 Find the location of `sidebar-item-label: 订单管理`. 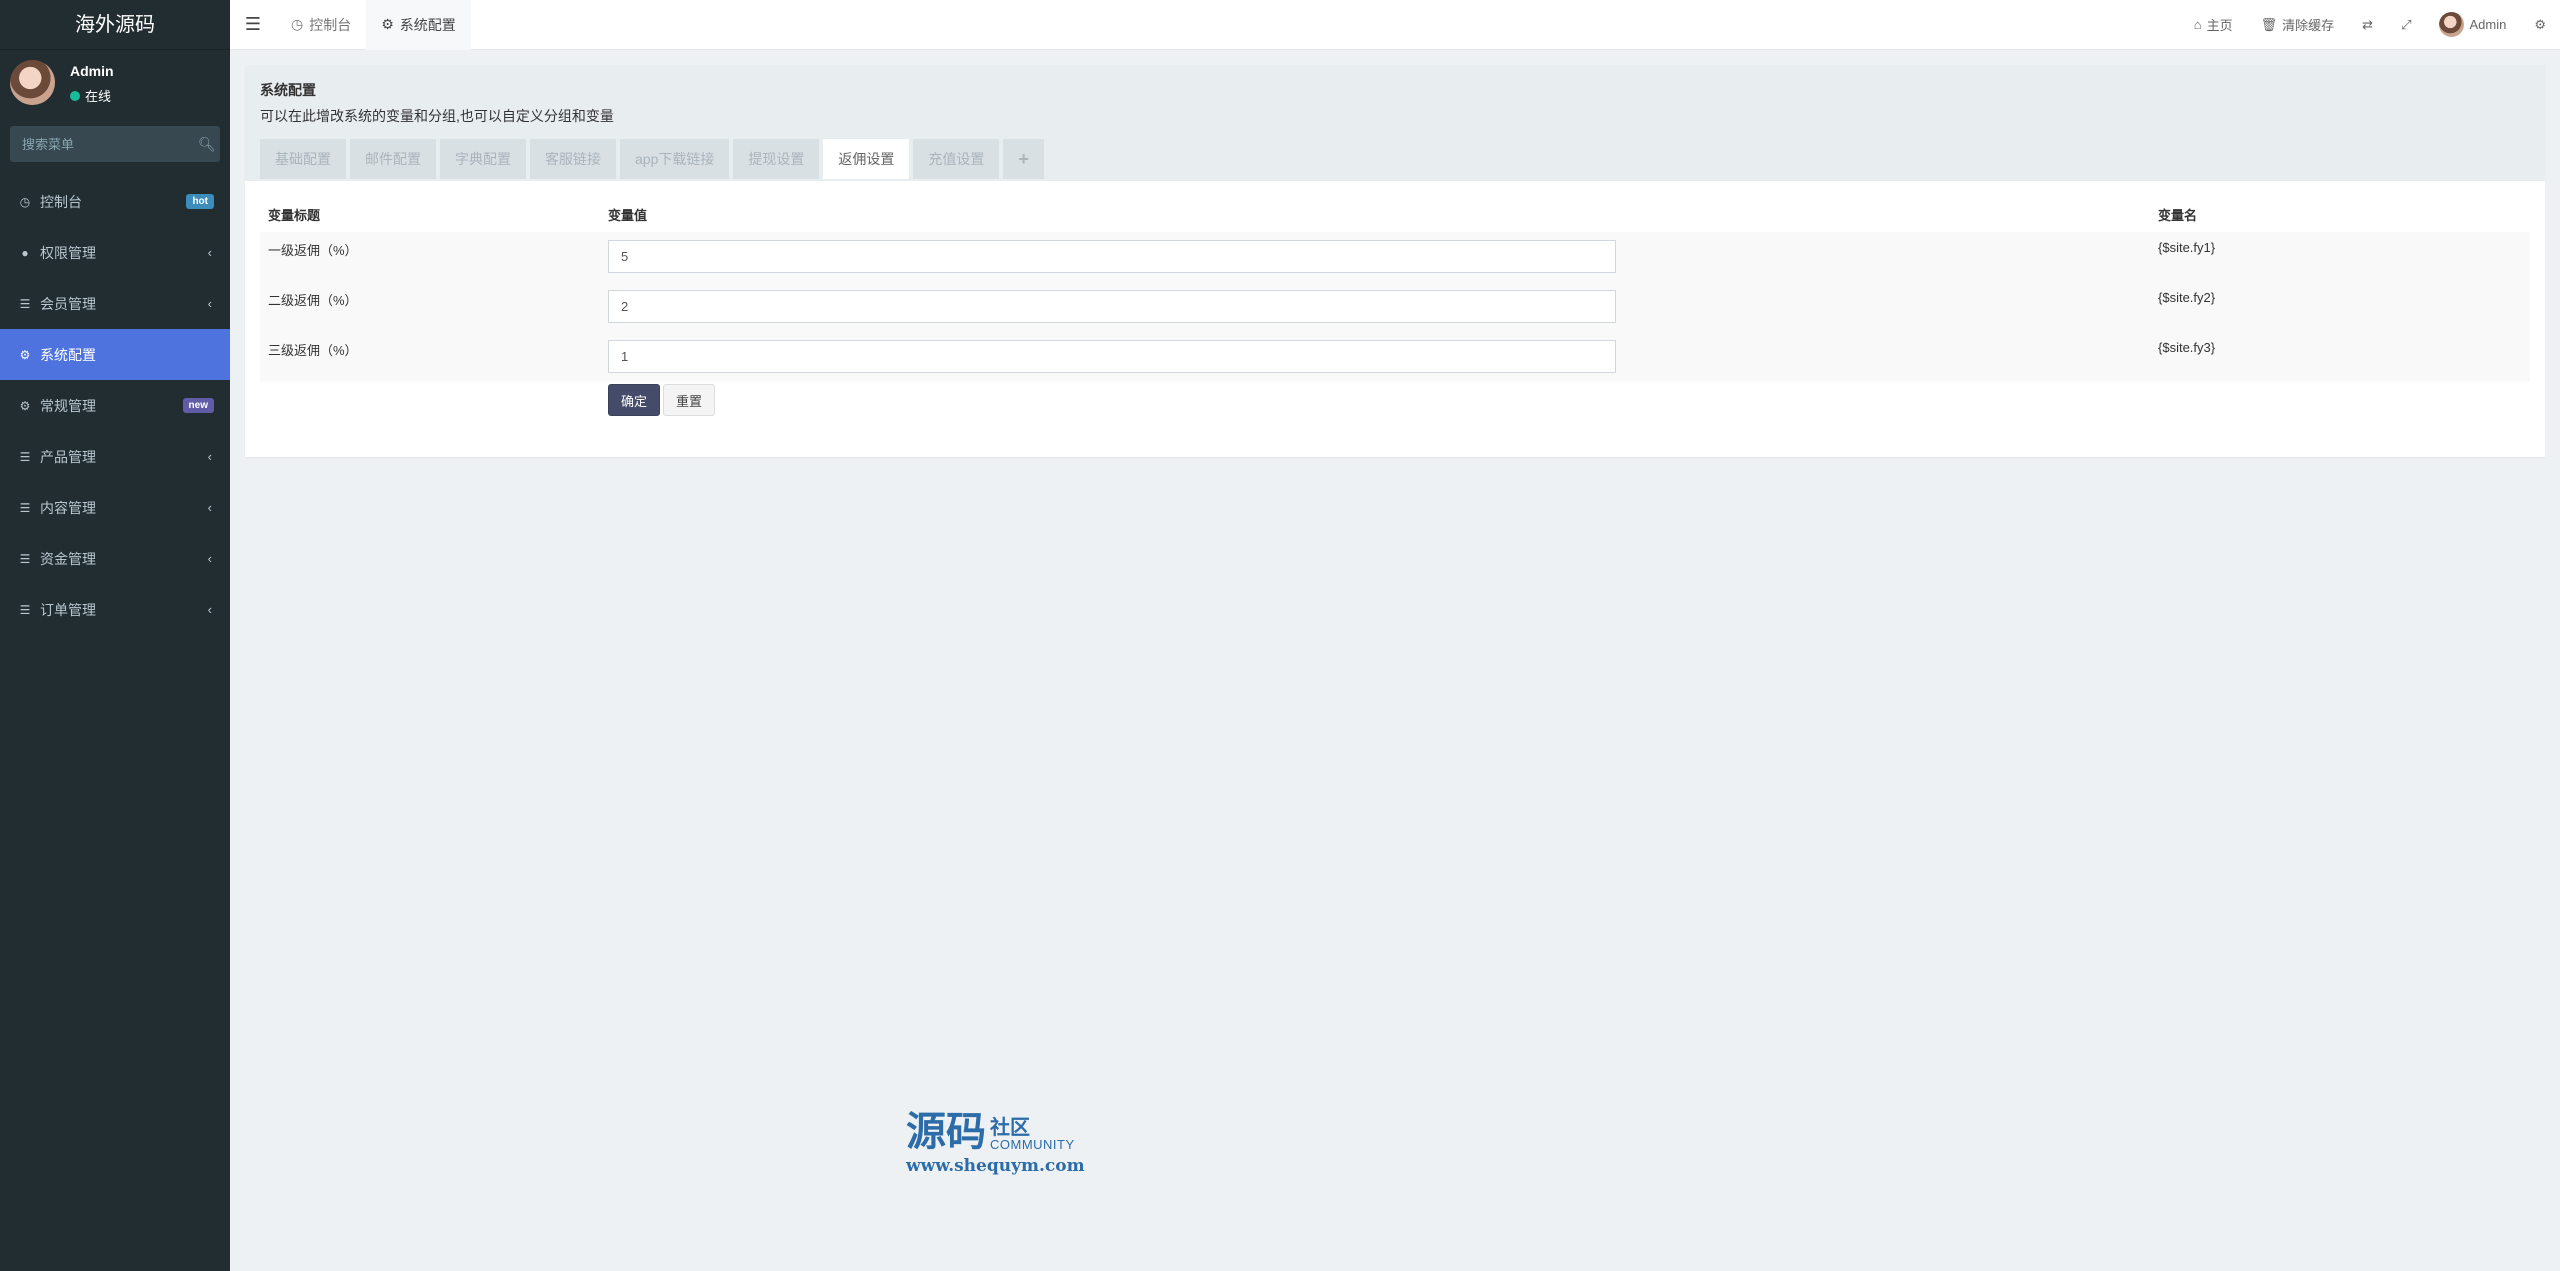

sidebar-item-label: 订单管理 is located at coordinates (68, 609).